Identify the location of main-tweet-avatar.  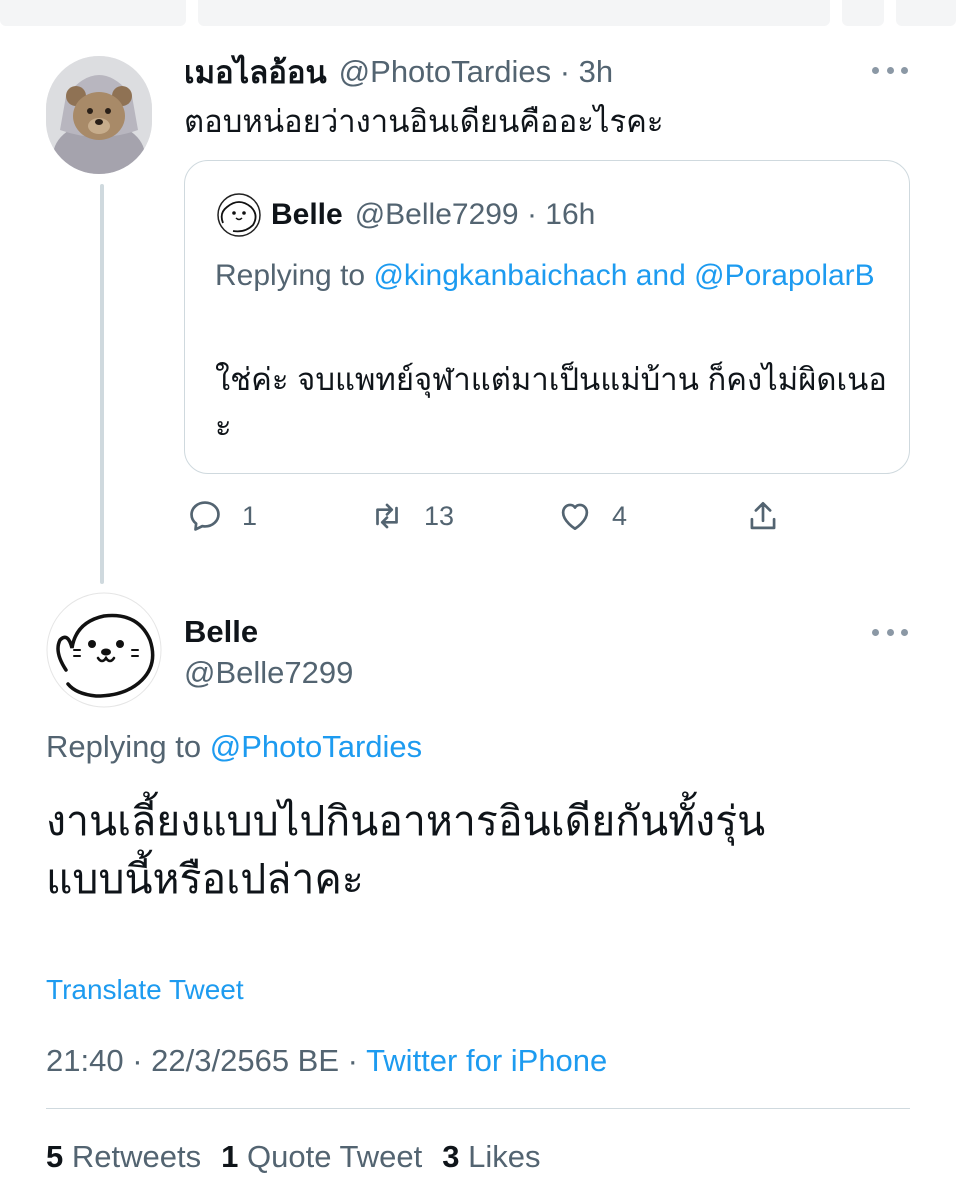
(104, 650).